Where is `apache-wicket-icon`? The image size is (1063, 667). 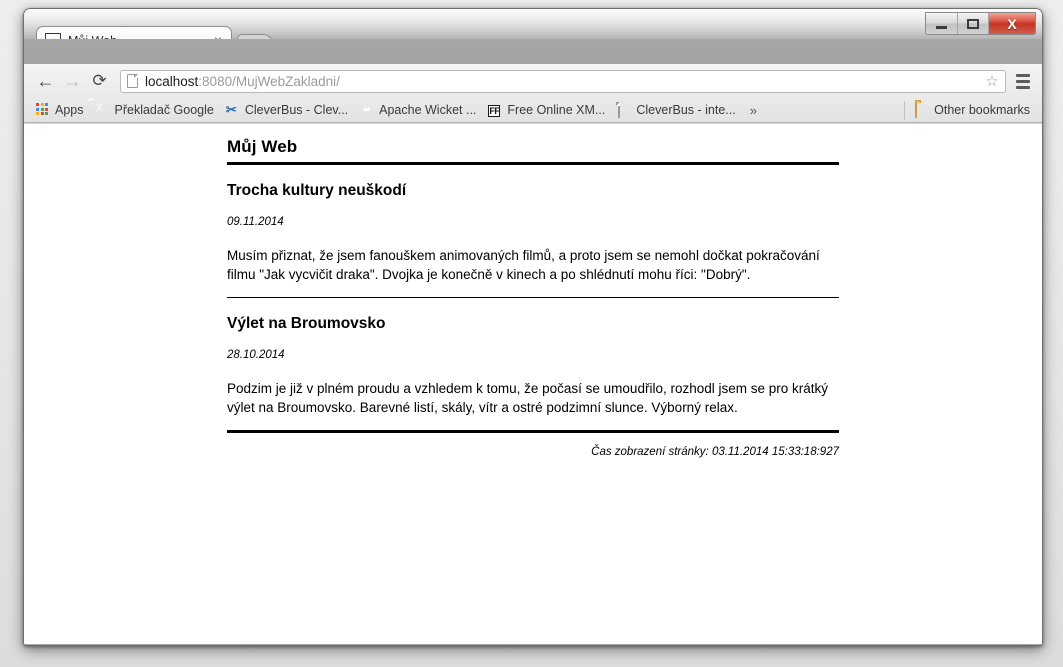
apache-wicket-icon is located at coordinates (367, 110).